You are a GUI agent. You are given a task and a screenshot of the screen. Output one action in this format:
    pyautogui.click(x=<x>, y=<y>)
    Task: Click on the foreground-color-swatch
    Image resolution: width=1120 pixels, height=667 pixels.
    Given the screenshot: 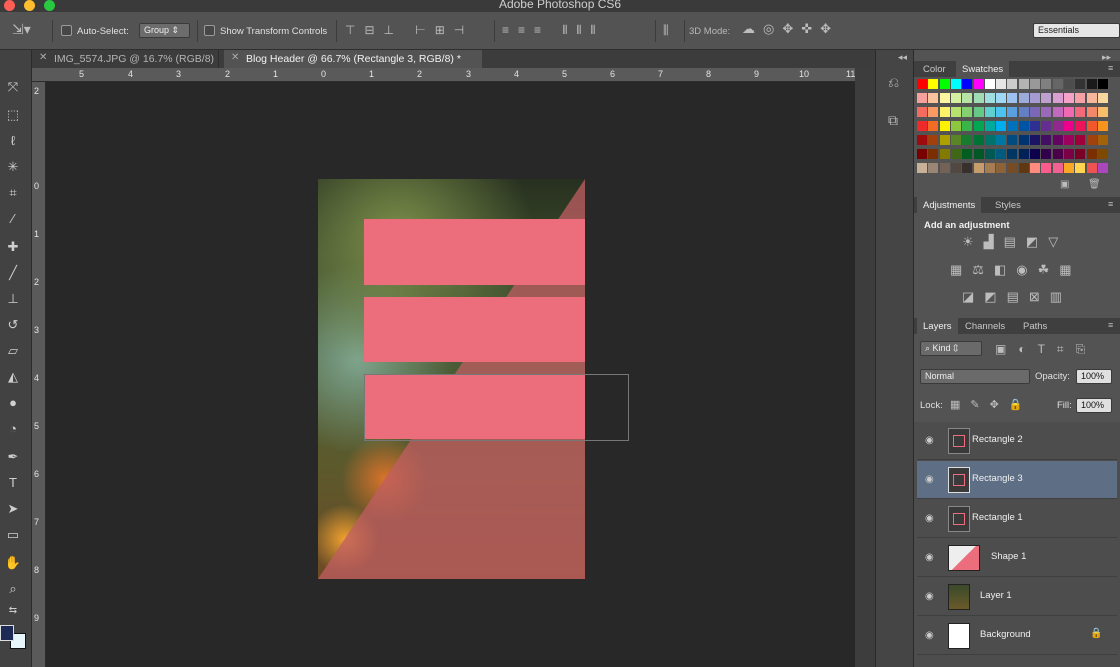 What is the action you would take?
    pyautogui.click(x=7, y=633)
    